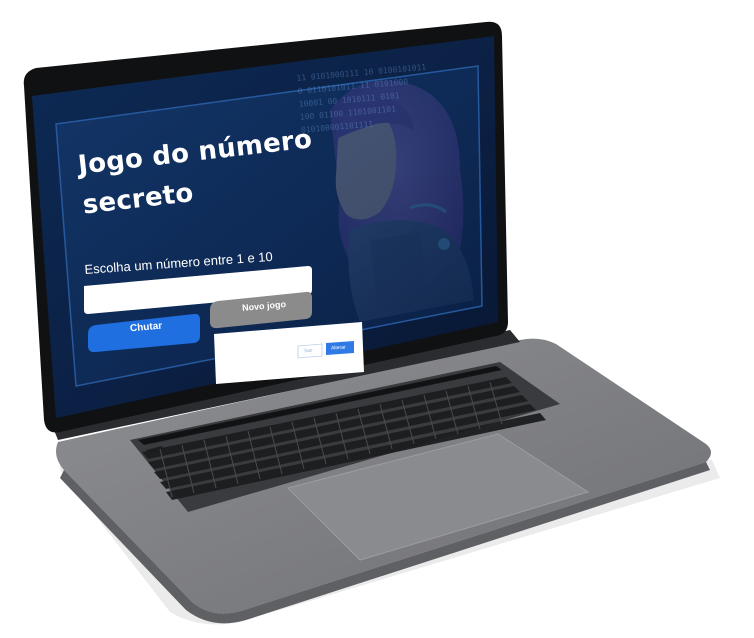 This screenshot has width=754, height=638. What do you see at coordinates (338, 347) in the screenshot?
I see `dialog-ok-label: Alterar` at bounding box center [338, 347].